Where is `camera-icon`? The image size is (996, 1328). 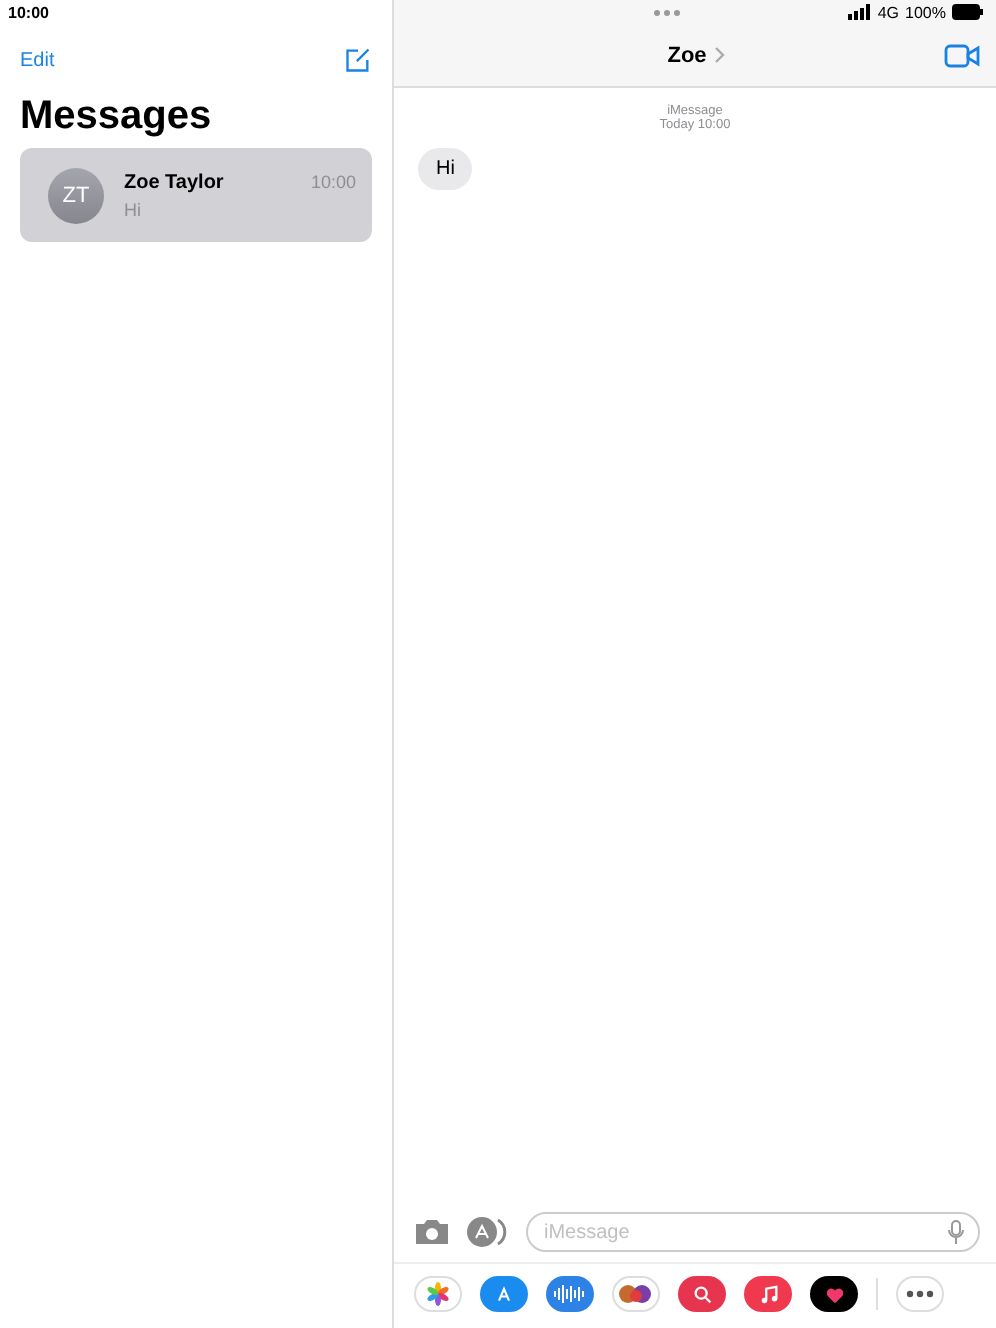 camera-icon is located at coordinates (432, 1232).